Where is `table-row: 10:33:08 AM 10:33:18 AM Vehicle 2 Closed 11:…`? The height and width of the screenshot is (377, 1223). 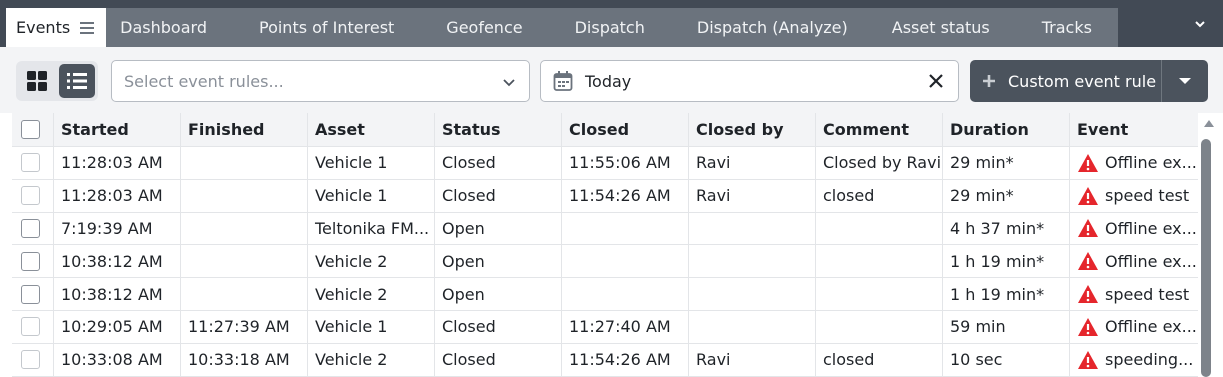
table-row: 10:33:08 AM 10:33:18 AM Vehicle 2 Closed 11:… is located at coordinates (605, 360).